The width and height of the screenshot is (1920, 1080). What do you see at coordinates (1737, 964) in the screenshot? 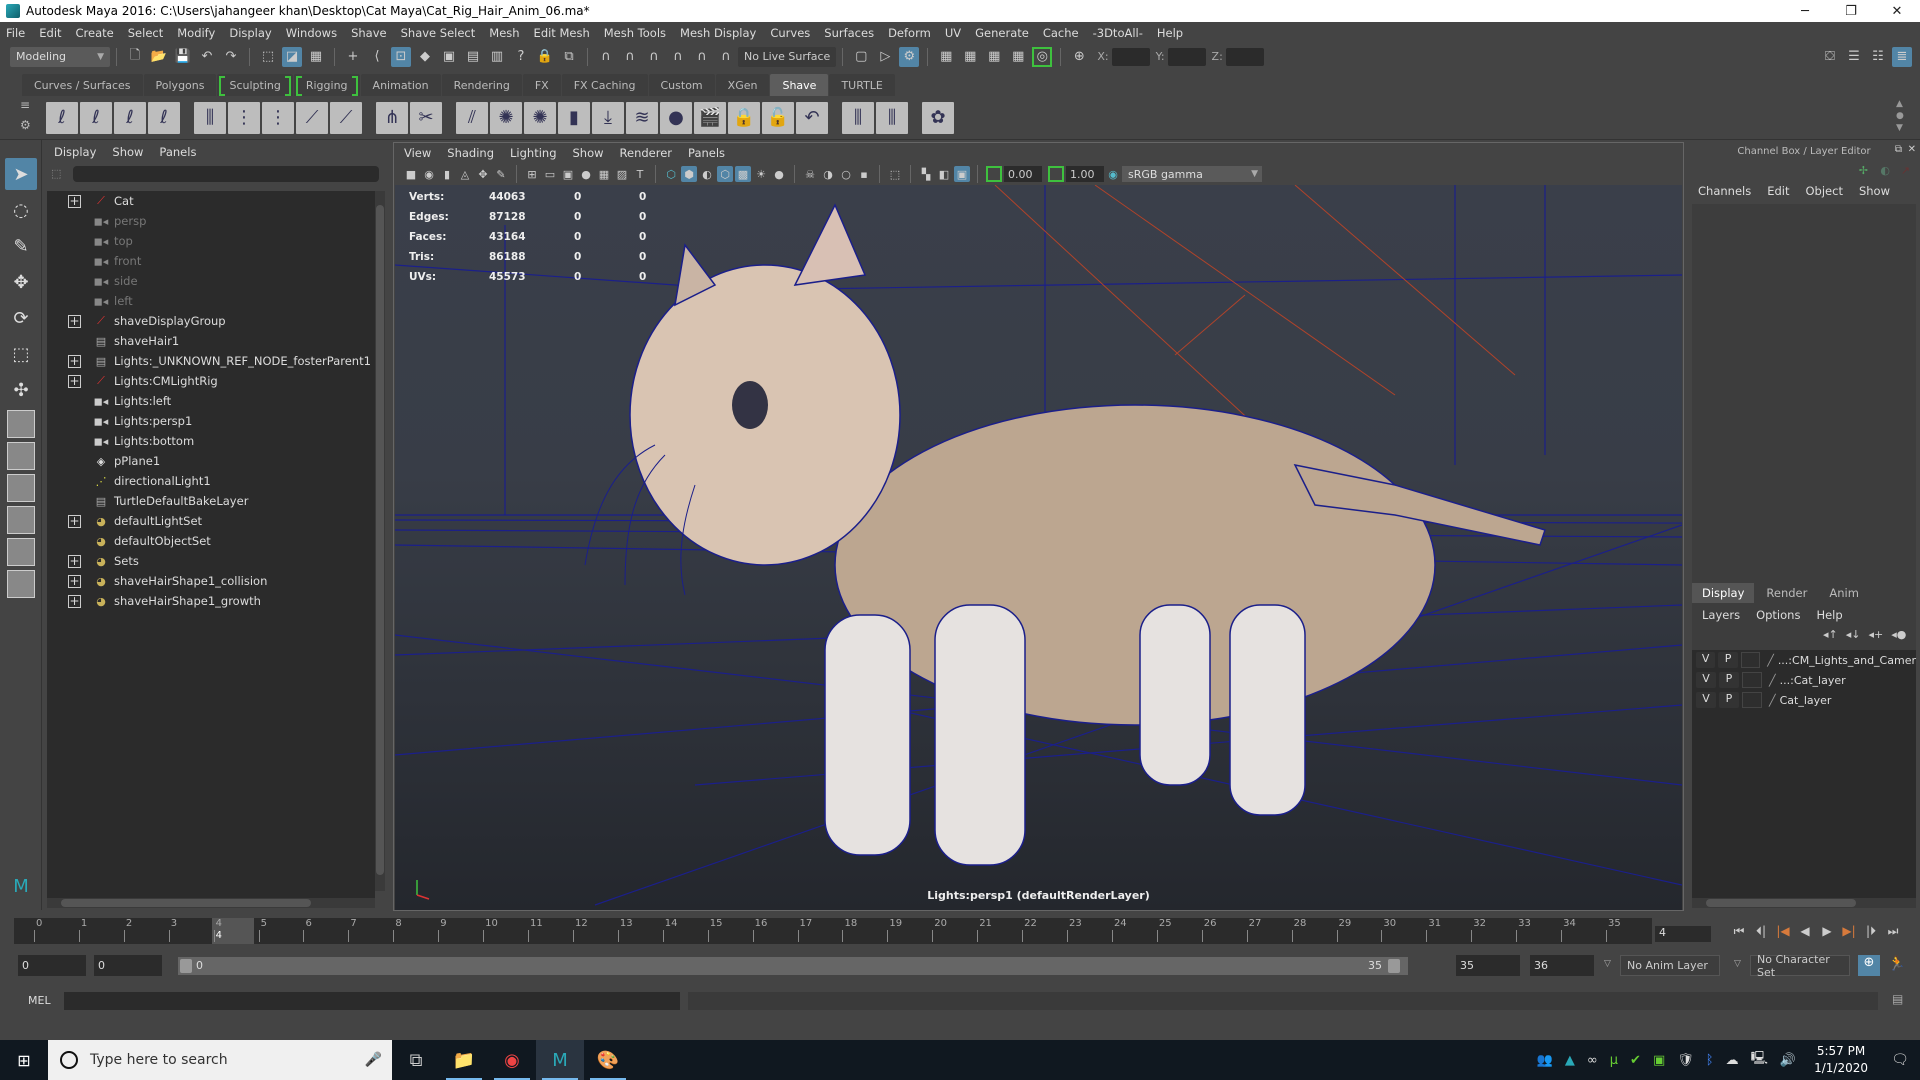
I see `character-set-chevron-icon: ▽` at bounding box center [1737, 964].